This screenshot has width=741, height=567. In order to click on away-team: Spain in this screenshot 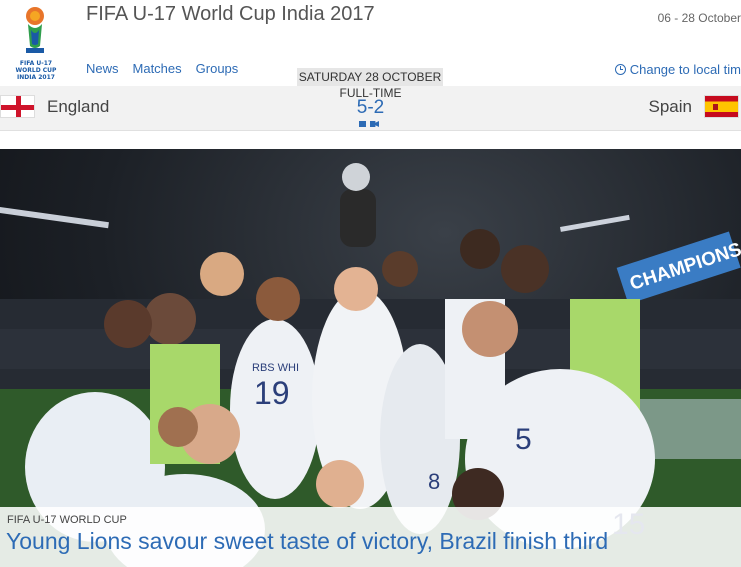, I will do `click(694, 106)`.